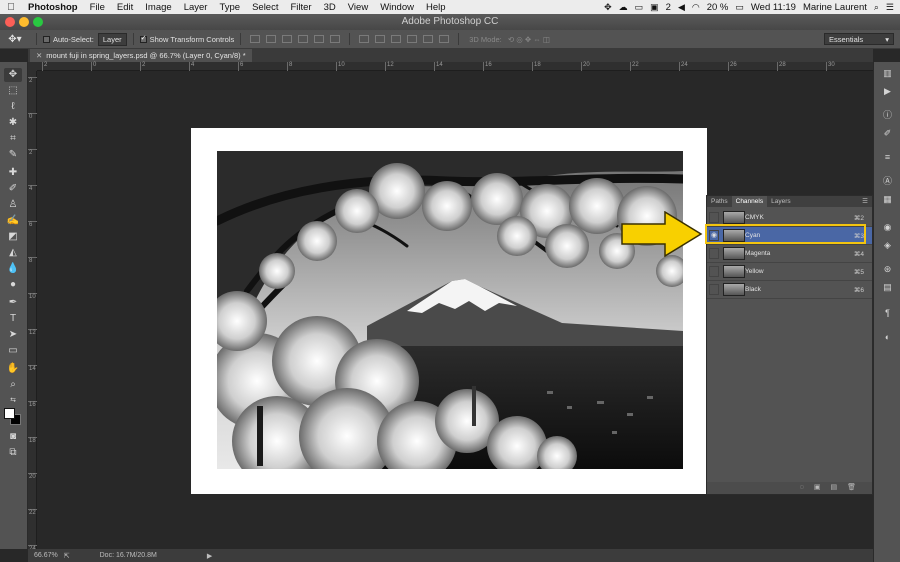 This screenshot has height=562, width=900. I want to click on eyedropper-tool-icon: ✎, so click(13, 155).